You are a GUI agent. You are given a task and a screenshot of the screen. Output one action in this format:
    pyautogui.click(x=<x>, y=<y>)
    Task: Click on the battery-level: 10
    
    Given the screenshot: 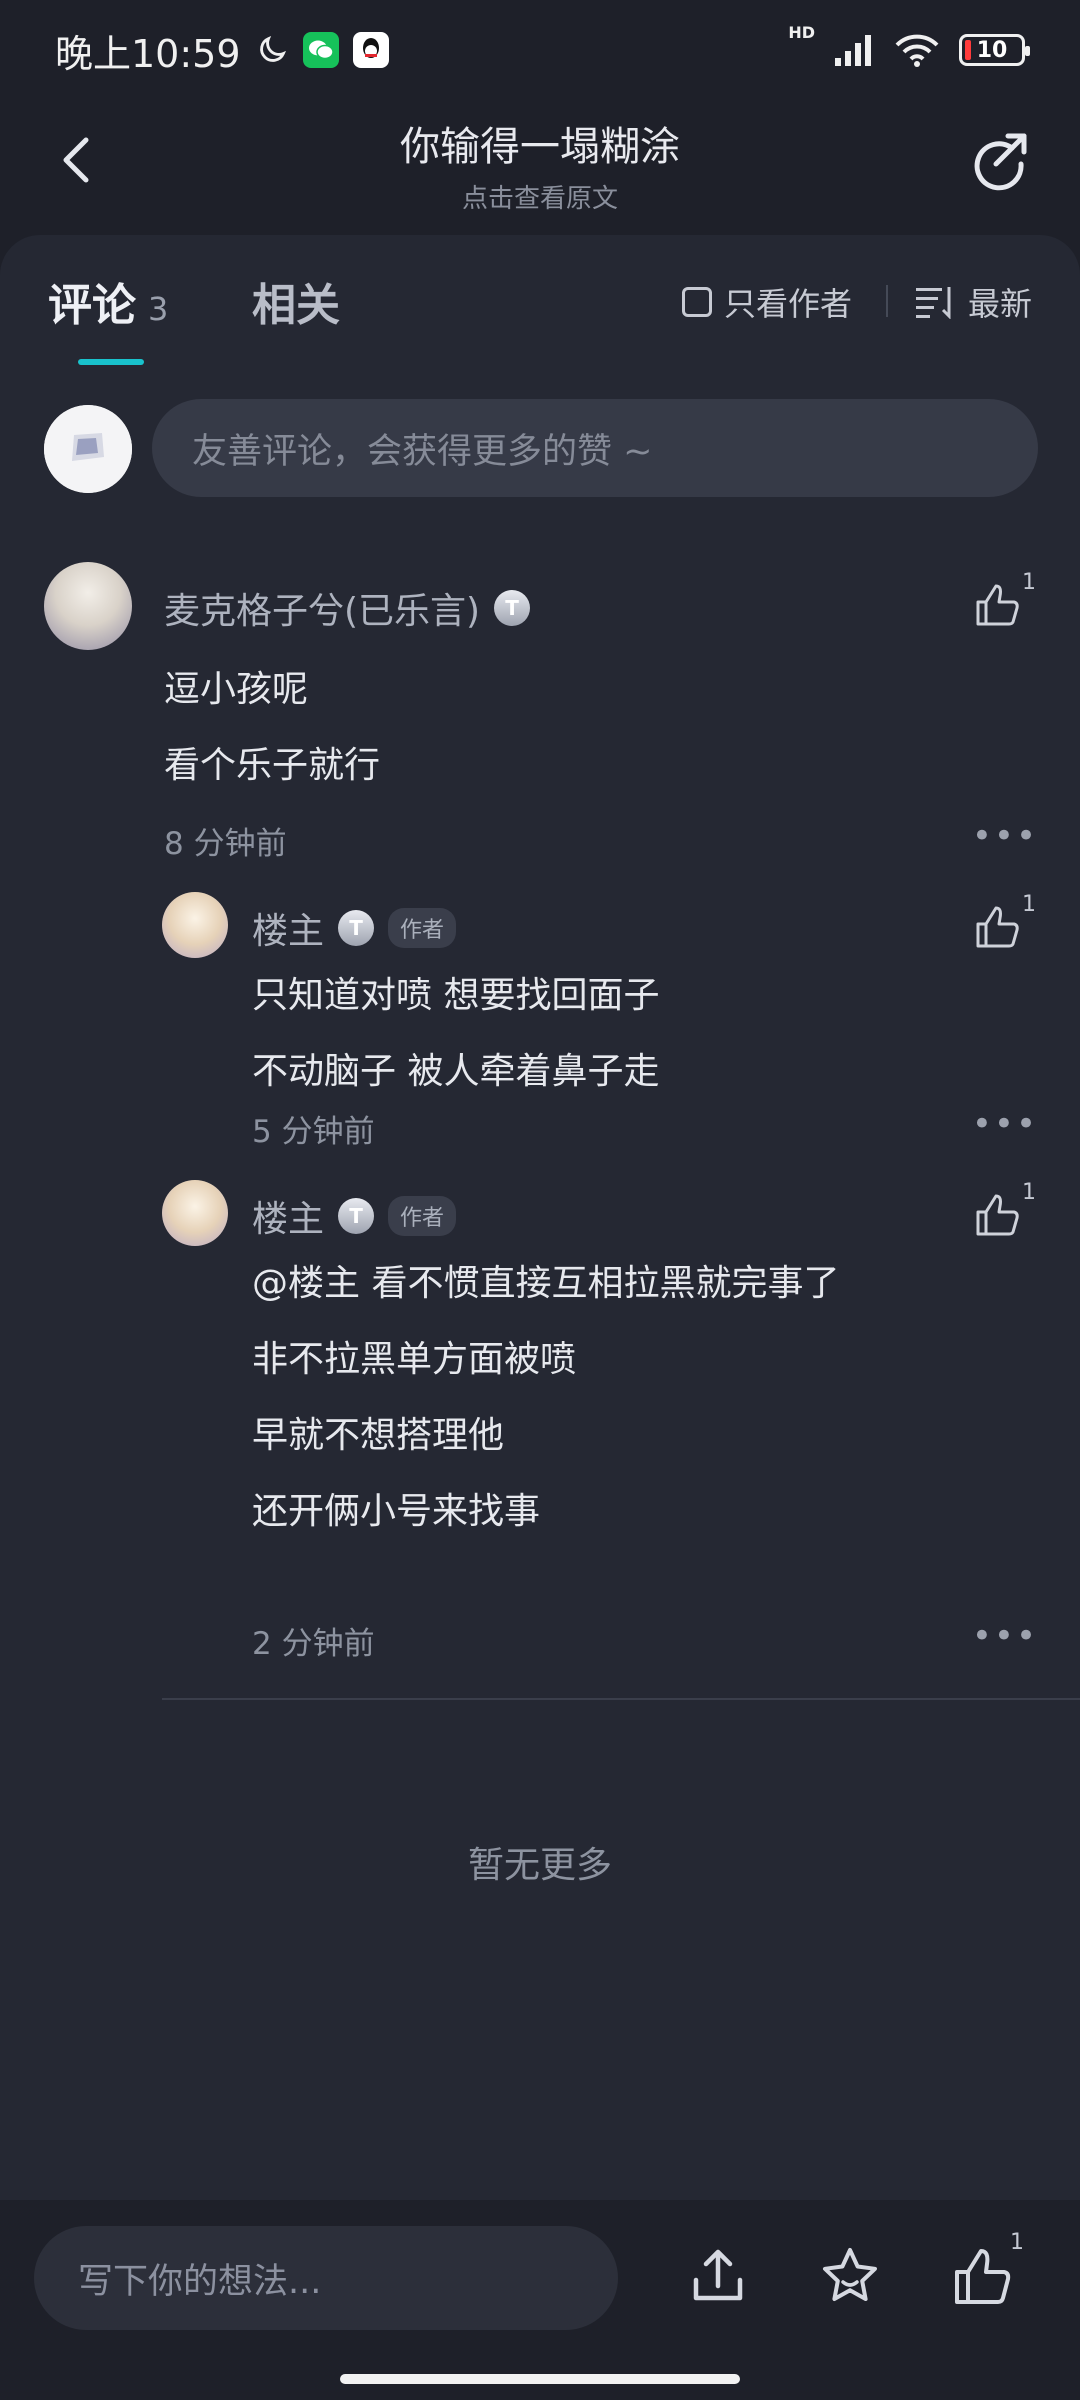 What is the action you would take?
    pyautogui.click(x=992, y=50)
    